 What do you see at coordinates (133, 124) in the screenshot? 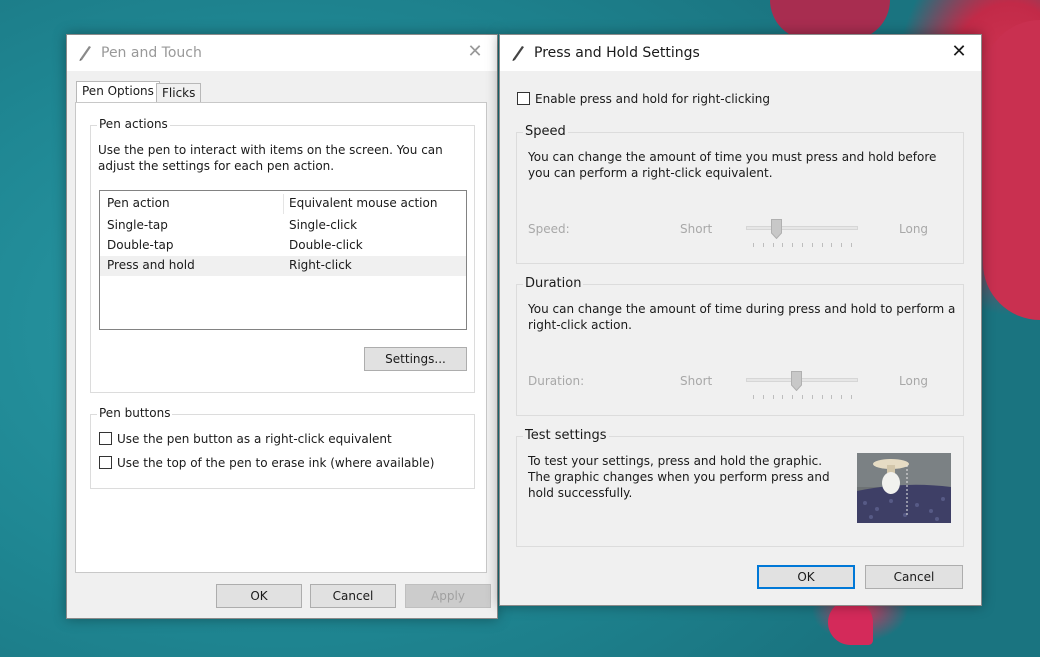
I see `pen-actions-label: Pen actions` at bounding box center [133, 124].